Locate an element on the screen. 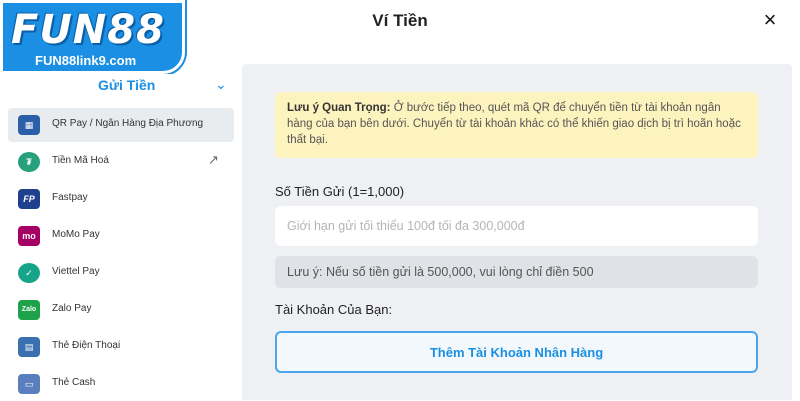 The image size is (800, 401). sidebar-item-label: QR Pay / Ngân Hàng Địa Phương is located at coordinates (128, 123).